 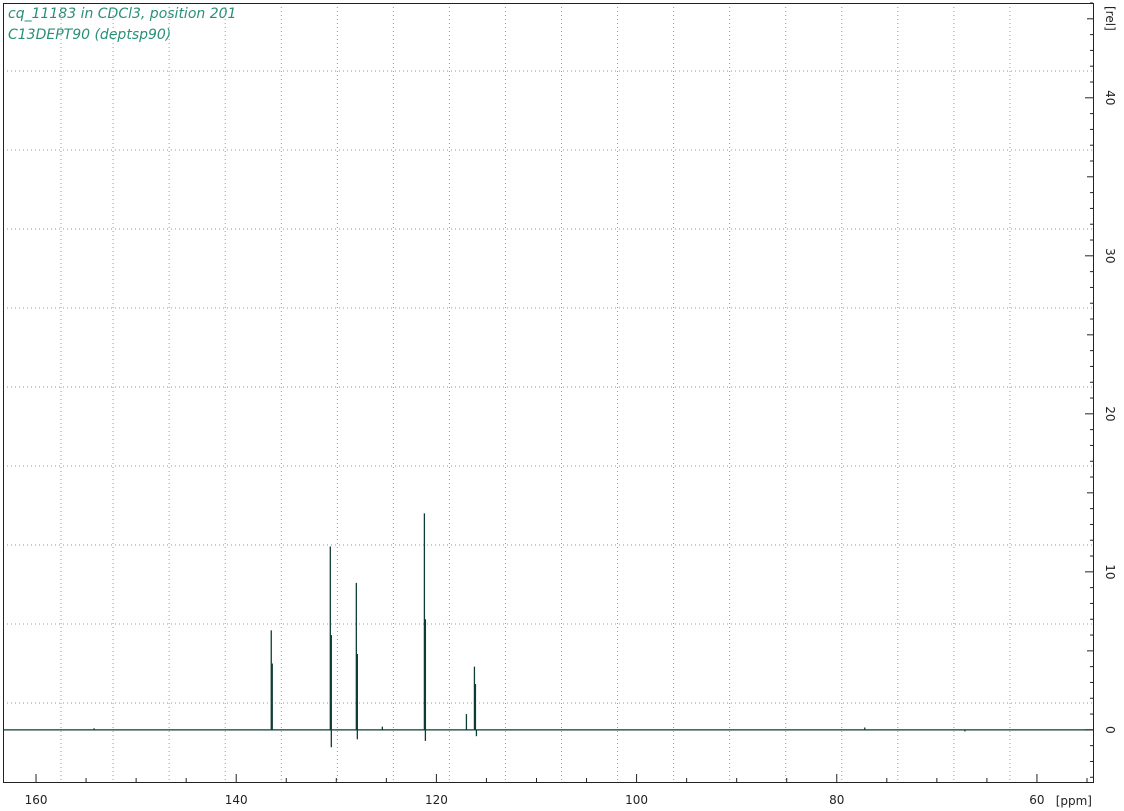 What do you see at coordinates (636, 800) in the screenshot?
I see `x-tick-label: 100` at bounding box center [636, 800].